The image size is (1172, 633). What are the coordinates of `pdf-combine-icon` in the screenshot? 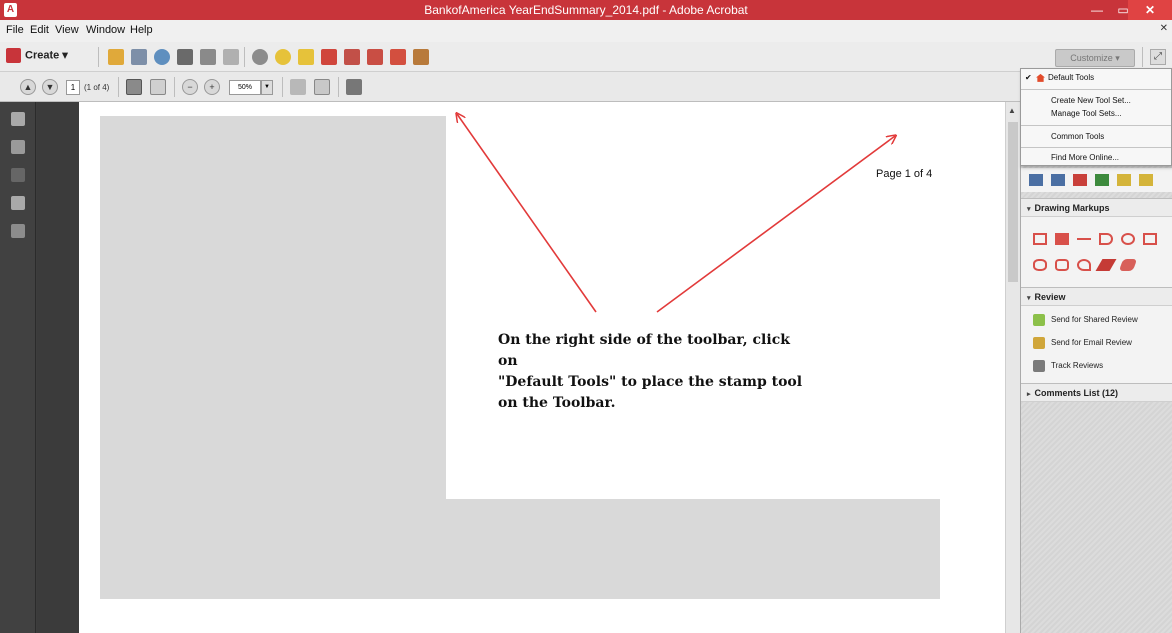 It's located at (375, 57).